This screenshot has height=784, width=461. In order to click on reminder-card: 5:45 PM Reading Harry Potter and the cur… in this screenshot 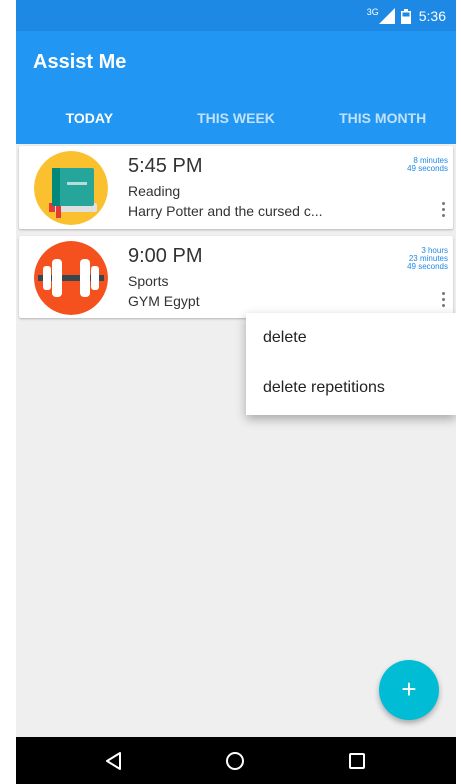, I will do `click(236, 187)`.